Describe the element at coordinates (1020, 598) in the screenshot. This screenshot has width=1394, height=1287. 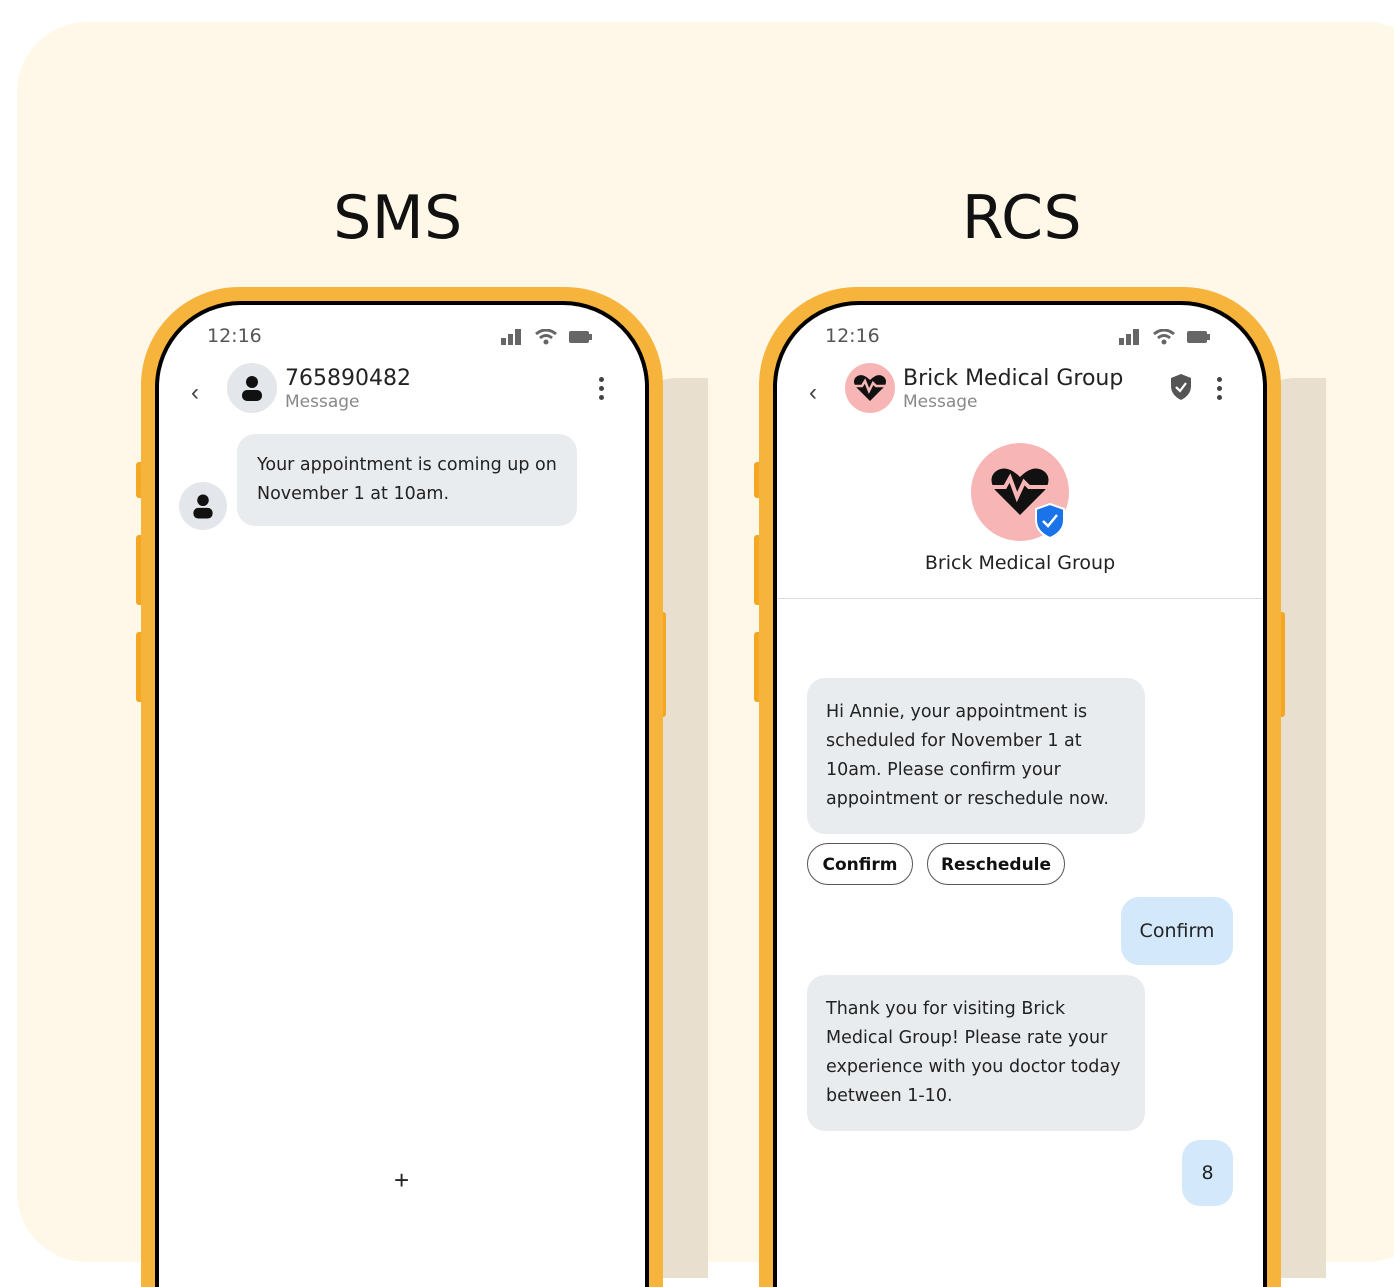
I see `divider` at that location.